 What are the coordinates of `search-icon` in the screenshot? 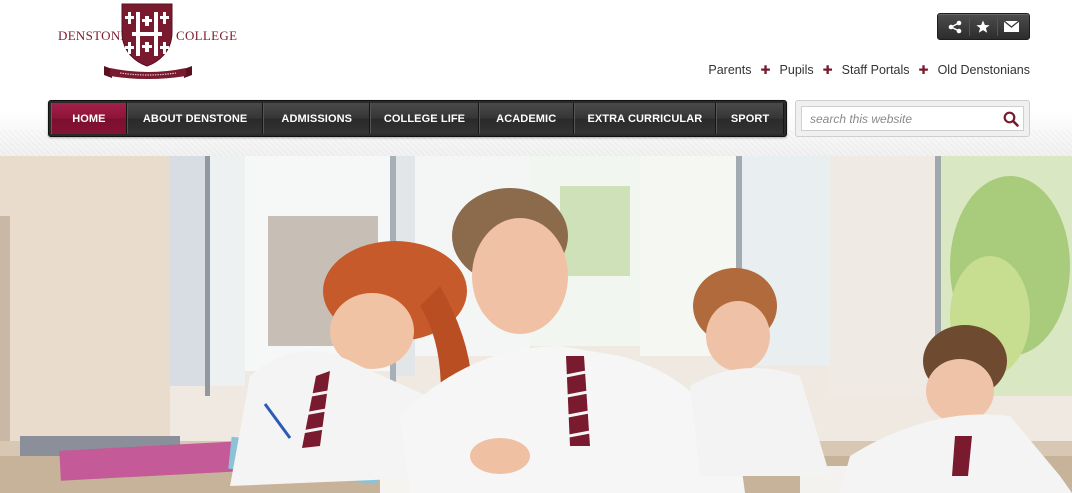 It's located at (1011, 119).